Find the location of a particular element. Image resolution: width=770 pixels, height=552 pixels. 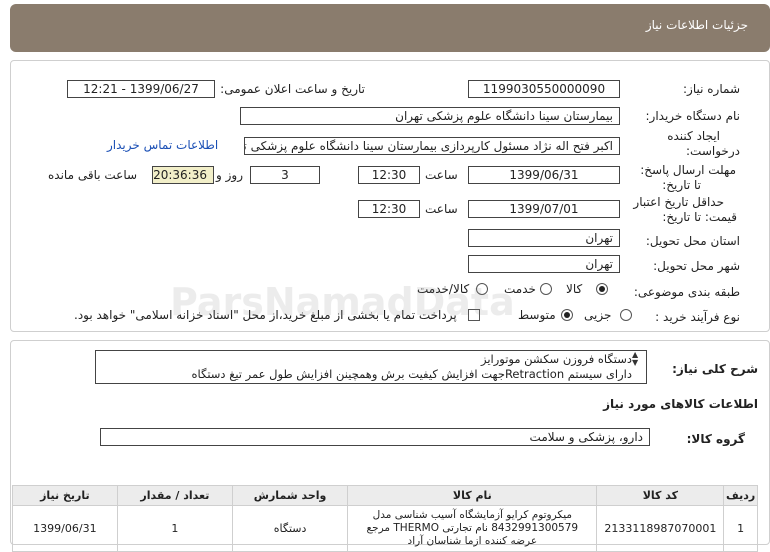

process-label: نوع فرآیند خرید : is located at coordinates (697, 317).